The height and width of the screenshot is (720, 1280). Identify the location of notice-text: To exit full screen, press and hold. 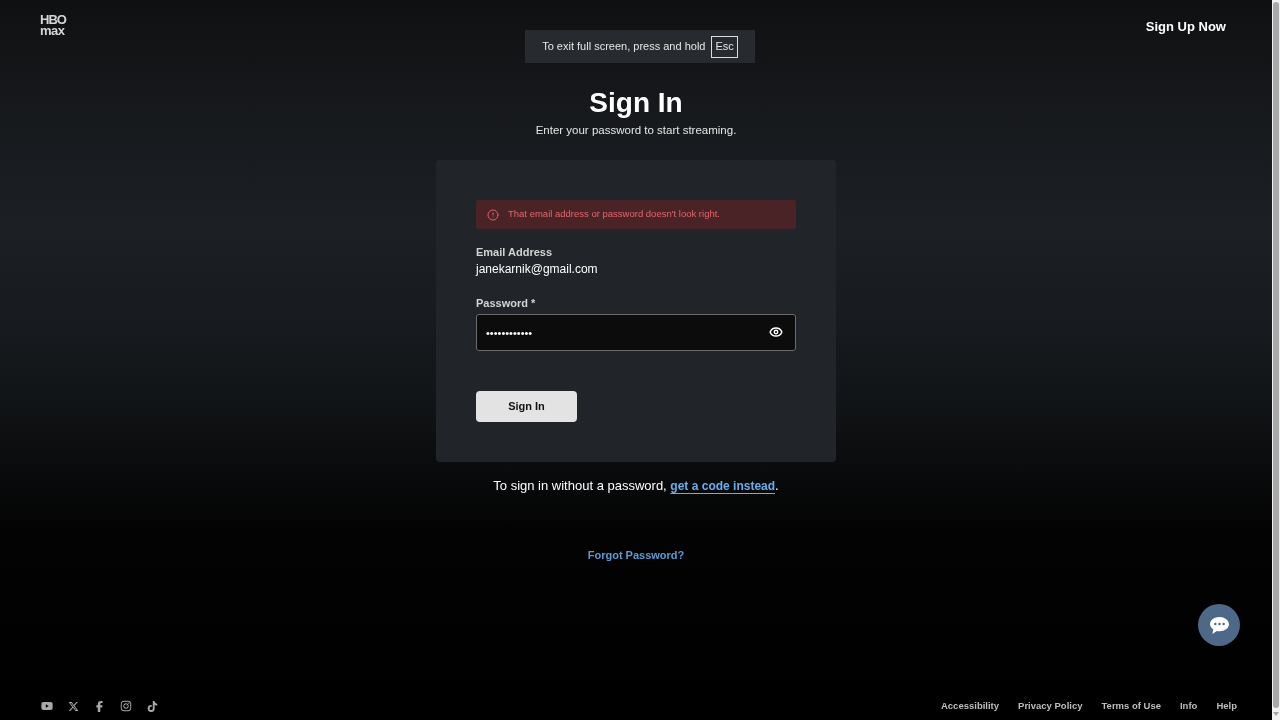
(624, 47).